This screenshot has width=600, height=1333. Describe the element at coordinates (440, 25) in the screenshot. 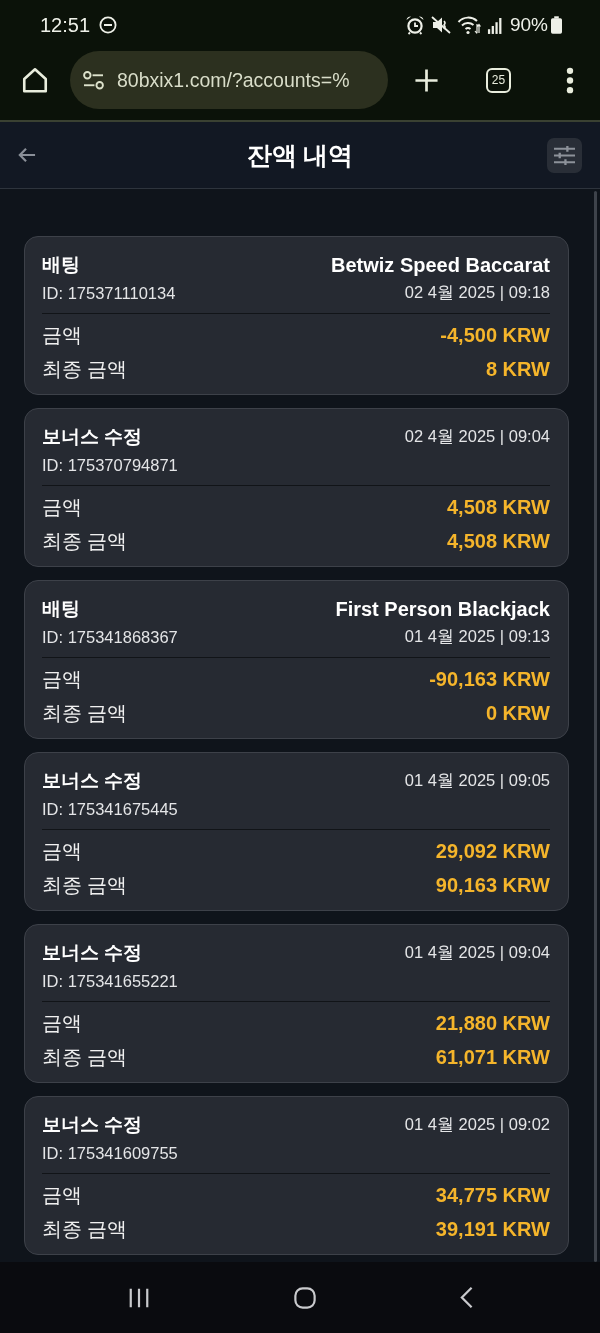

I see `mute-icon` at that location.